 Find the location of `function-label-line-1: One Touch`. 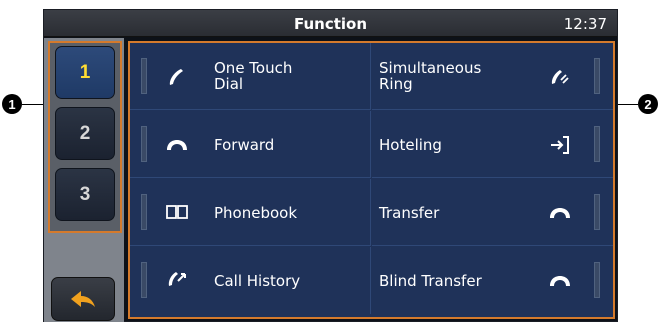

function-label-line-1: One Touch is located at coordinates (253, 68).